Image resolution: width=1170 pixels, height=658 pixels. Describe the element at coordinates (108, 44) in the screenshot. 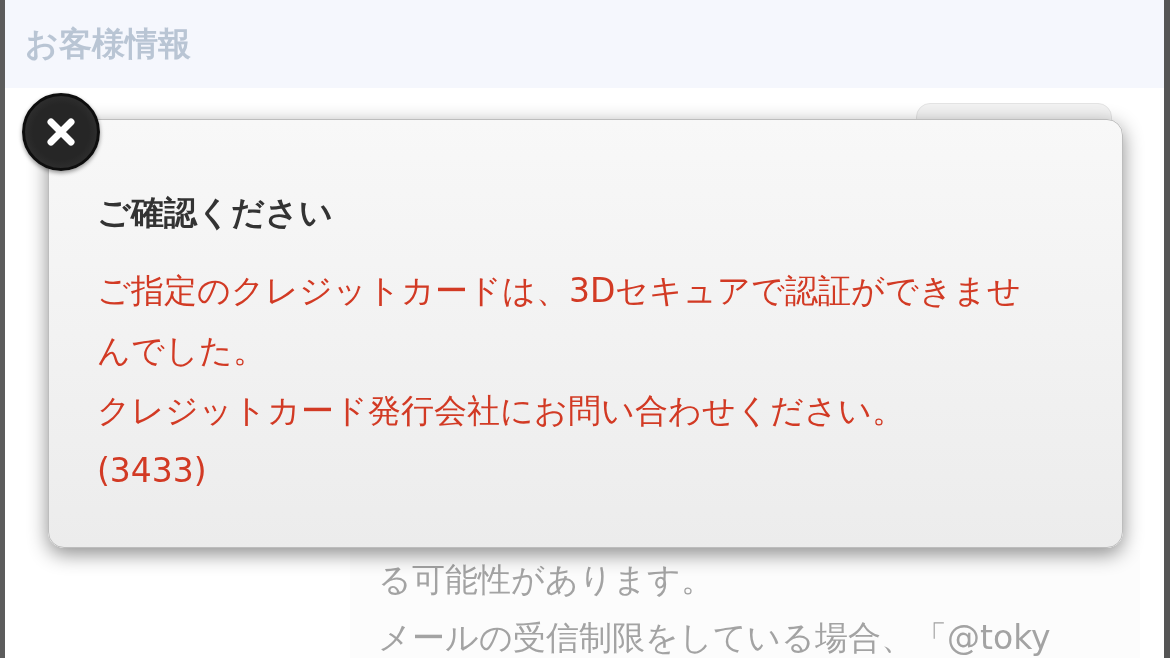

I see `page-title: お客様情報` at that location.